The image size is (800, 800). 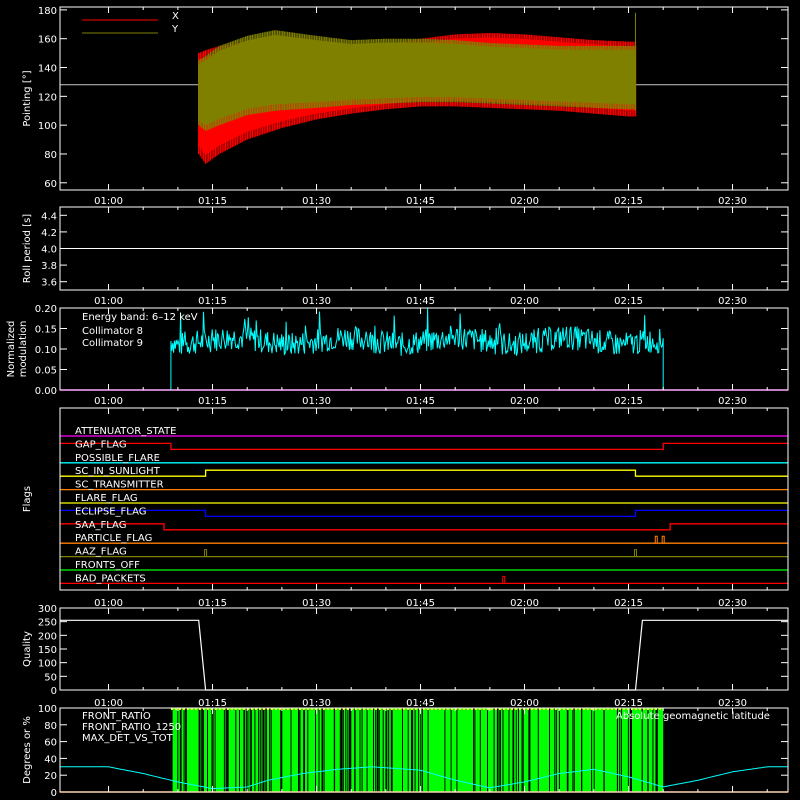 I want to click on pointing-y-tick-label: 160, so click(x=47, y=40).